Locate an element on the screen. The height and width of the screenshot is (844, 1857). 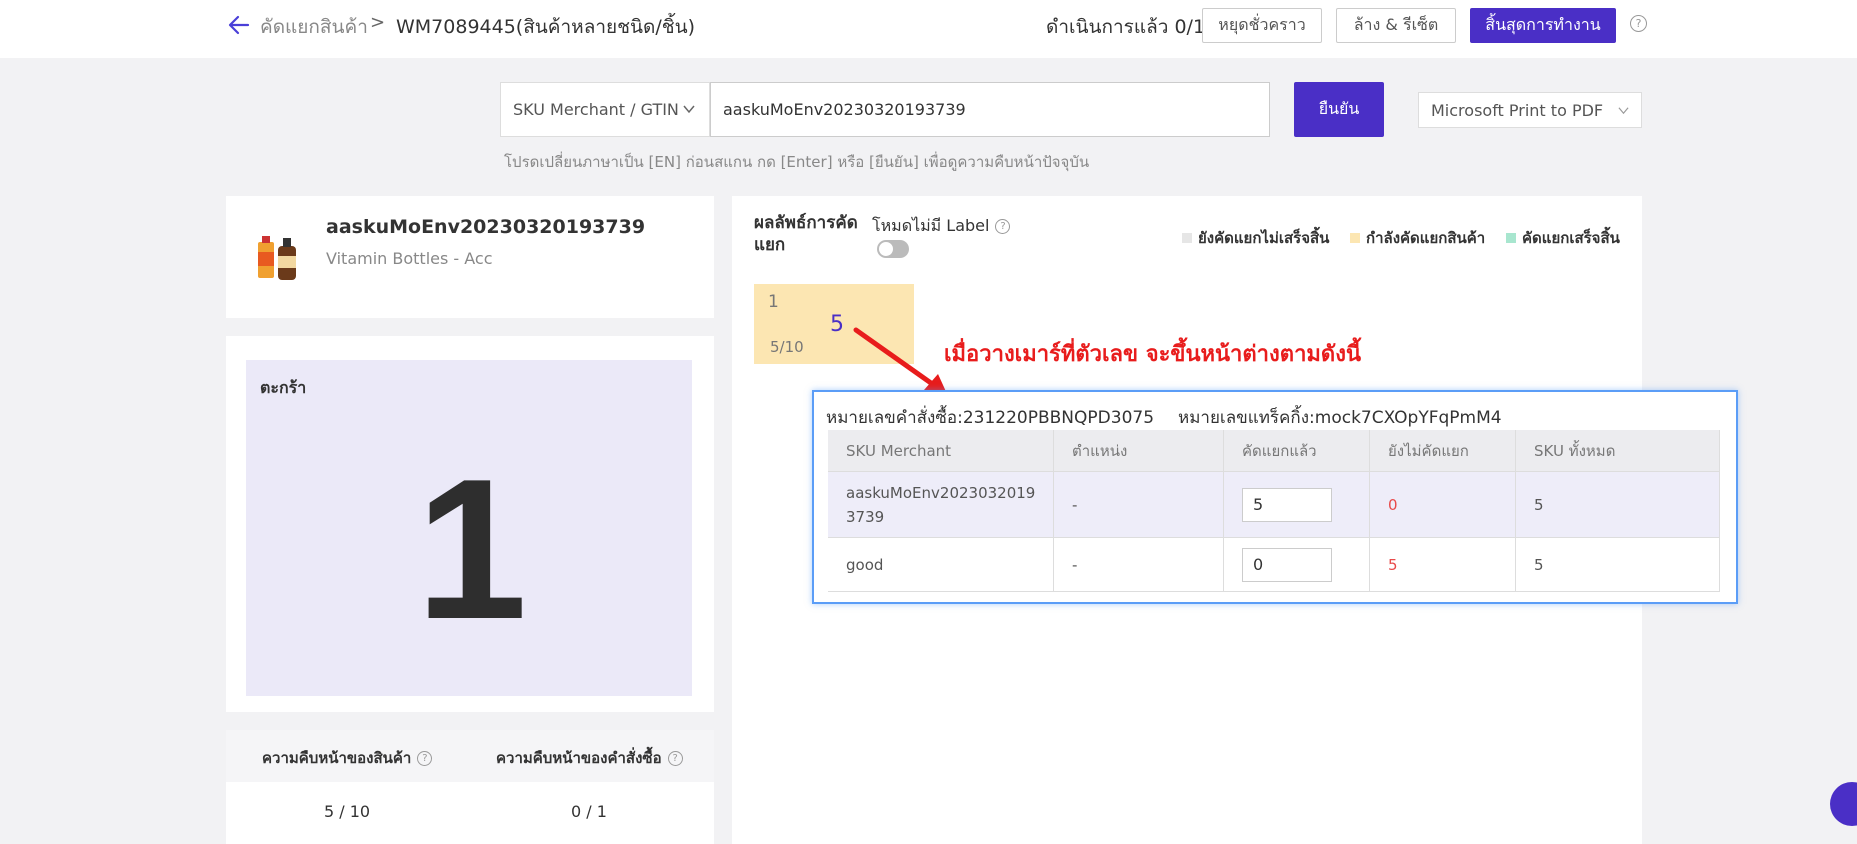
product-progress-label: ความคืบหน้าของสินค้า is located at coordinates (337, 758).